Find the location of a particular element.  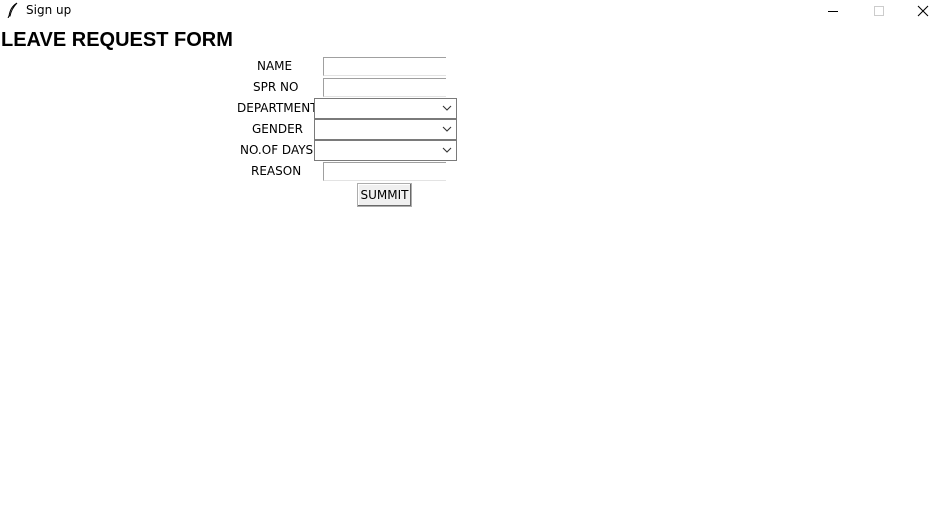

days-label: NO.OF DAYS is located at coordinates (277, 150).